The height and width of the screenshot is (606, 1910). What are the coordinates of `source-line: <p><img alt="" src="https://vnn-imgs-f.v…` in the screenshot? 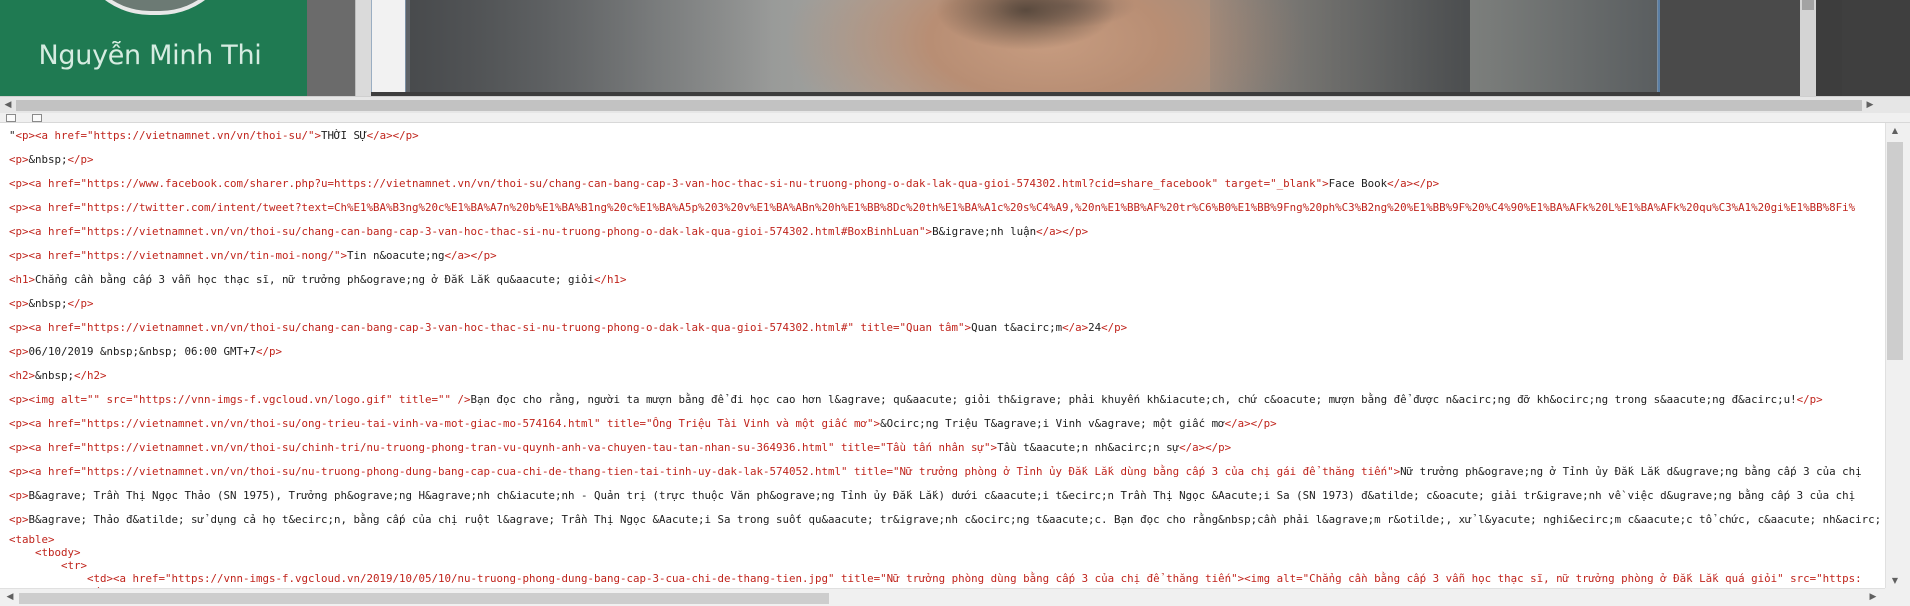 It's located at (916, 399).